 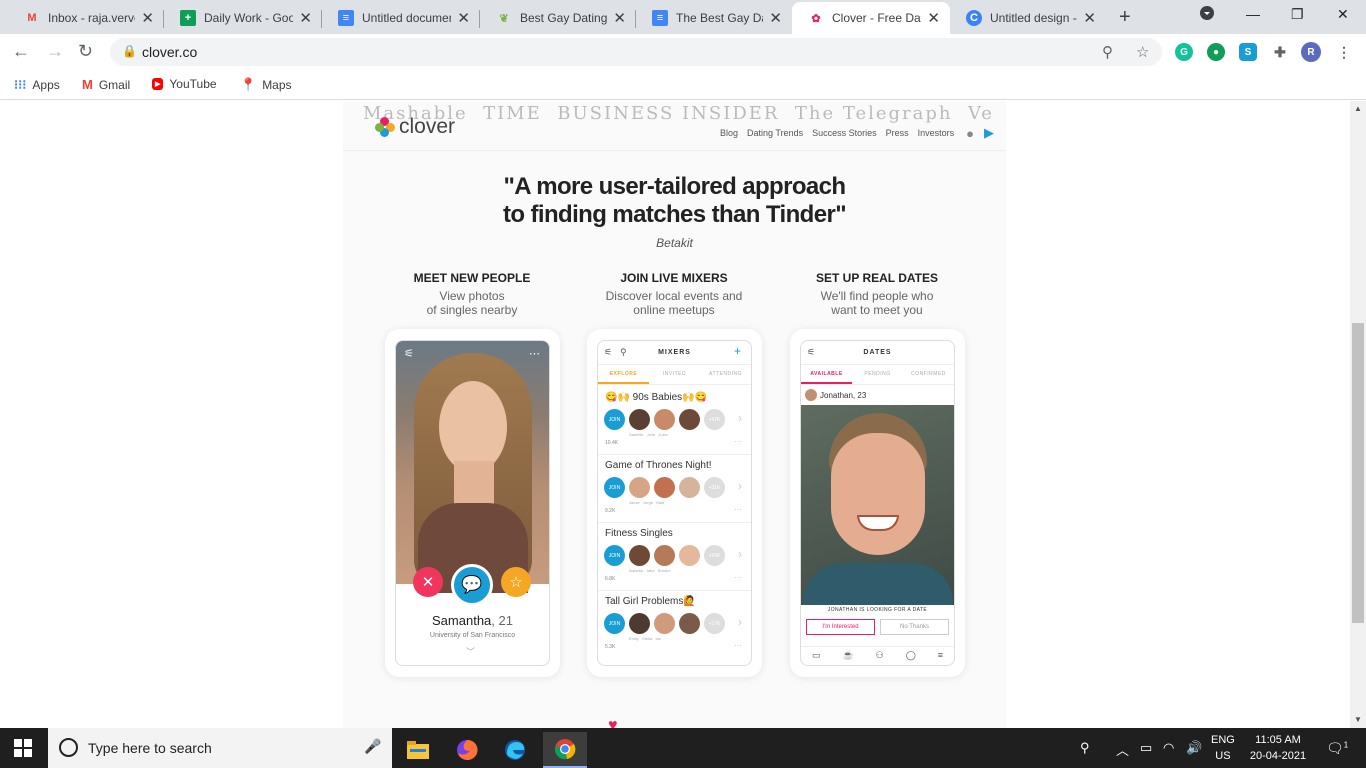 I want to click on bookmark-apps: ⁝⁝⁝ Apps, so click(x=37, y=85).